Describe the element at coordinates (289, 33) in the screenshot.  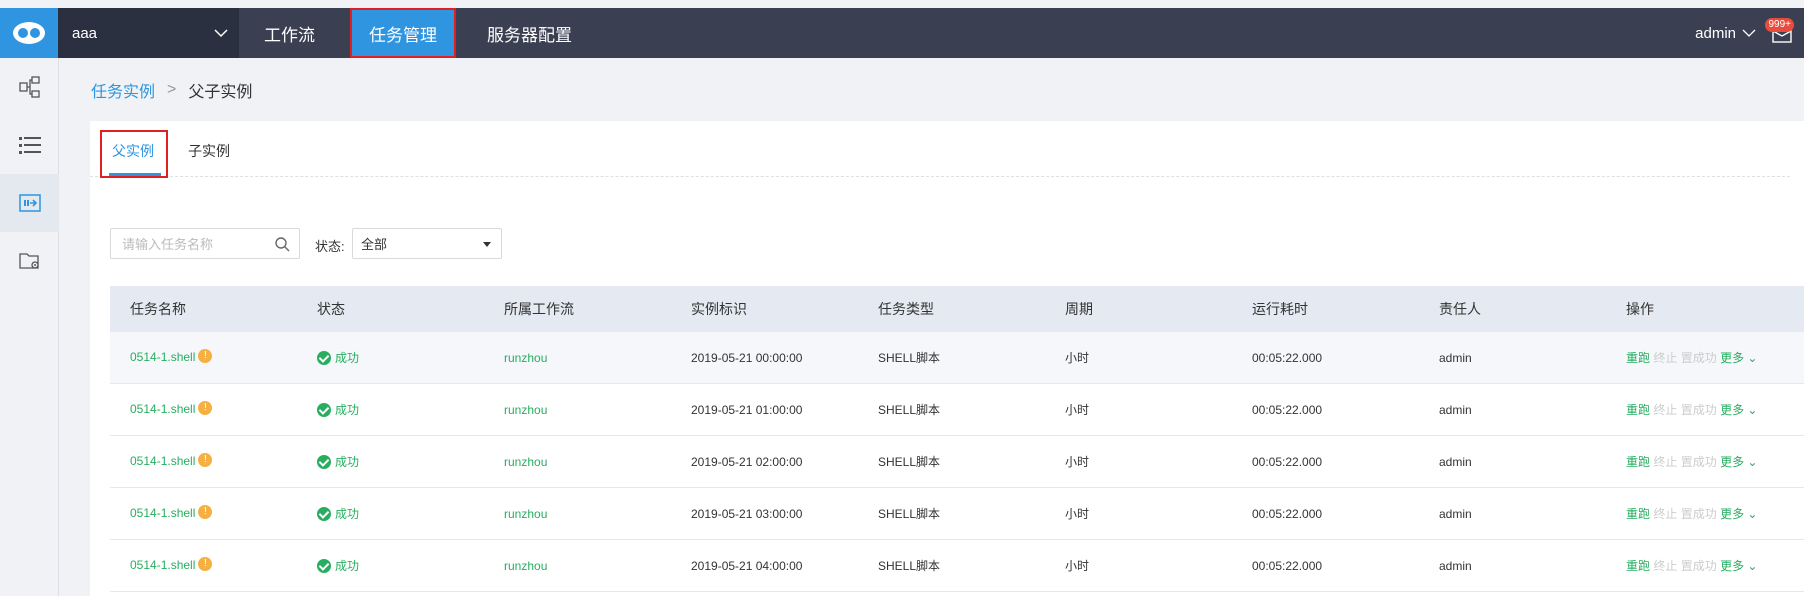
I see `nav-workflow: 工作流` at that location.